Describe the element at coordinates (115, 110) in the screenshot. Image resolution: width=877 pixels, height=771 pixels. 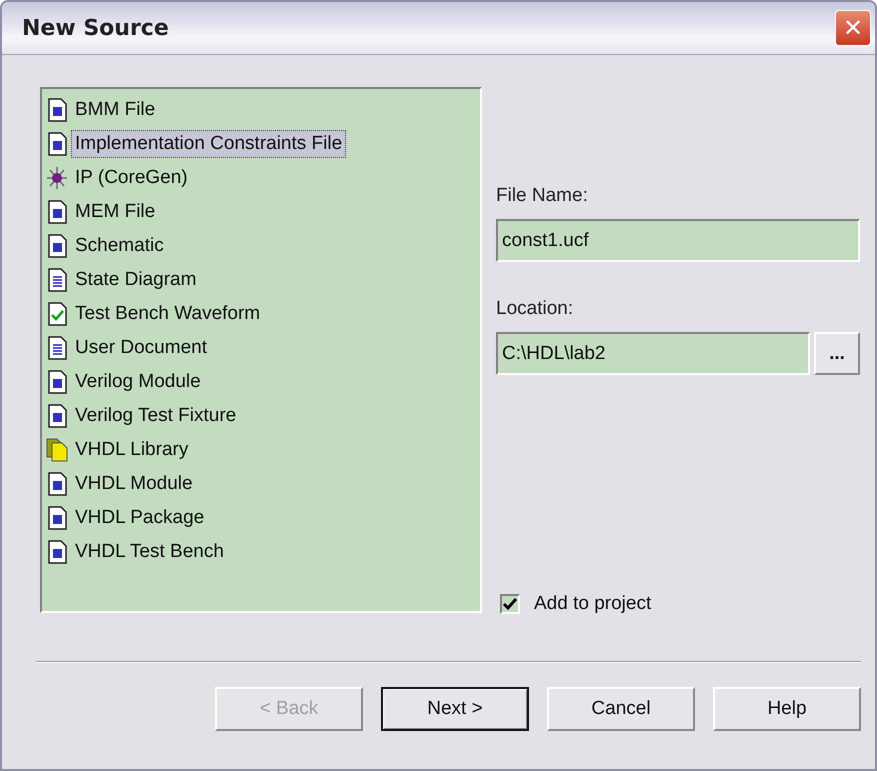
I see `list-item: BMM File` at that location.